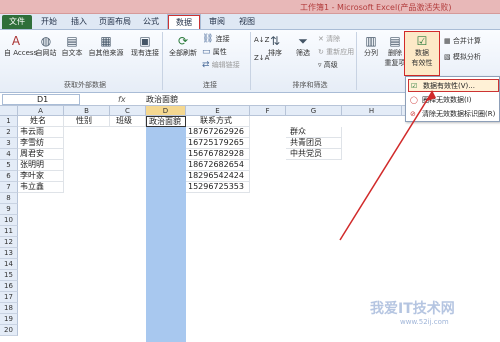 This screenshot has width=500, height=342. I want to click on from-other-sources-button: ▦ 自其他来源, so click(106, 46).